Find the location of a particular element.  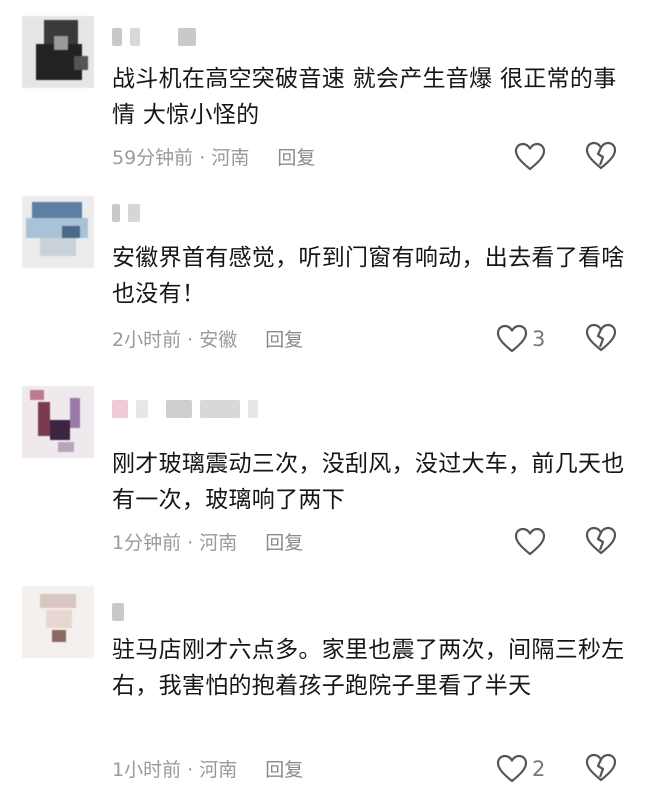

comment-text: 安徽界首有感觉，听到门窗有响动，出去看了看啥也没有！ is located at coordinates (368, 276).